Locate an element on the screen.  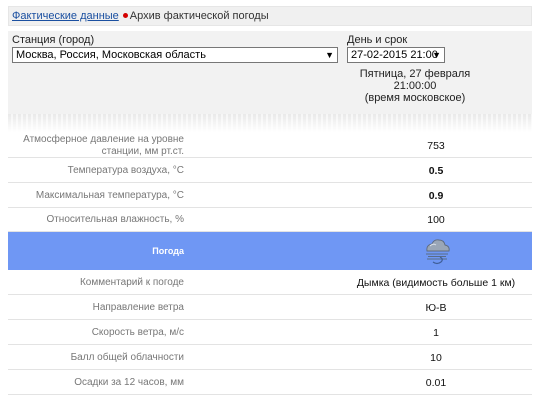
row-value: Дымка (видимость больше 1 км) is located at coordinates (436, 283).